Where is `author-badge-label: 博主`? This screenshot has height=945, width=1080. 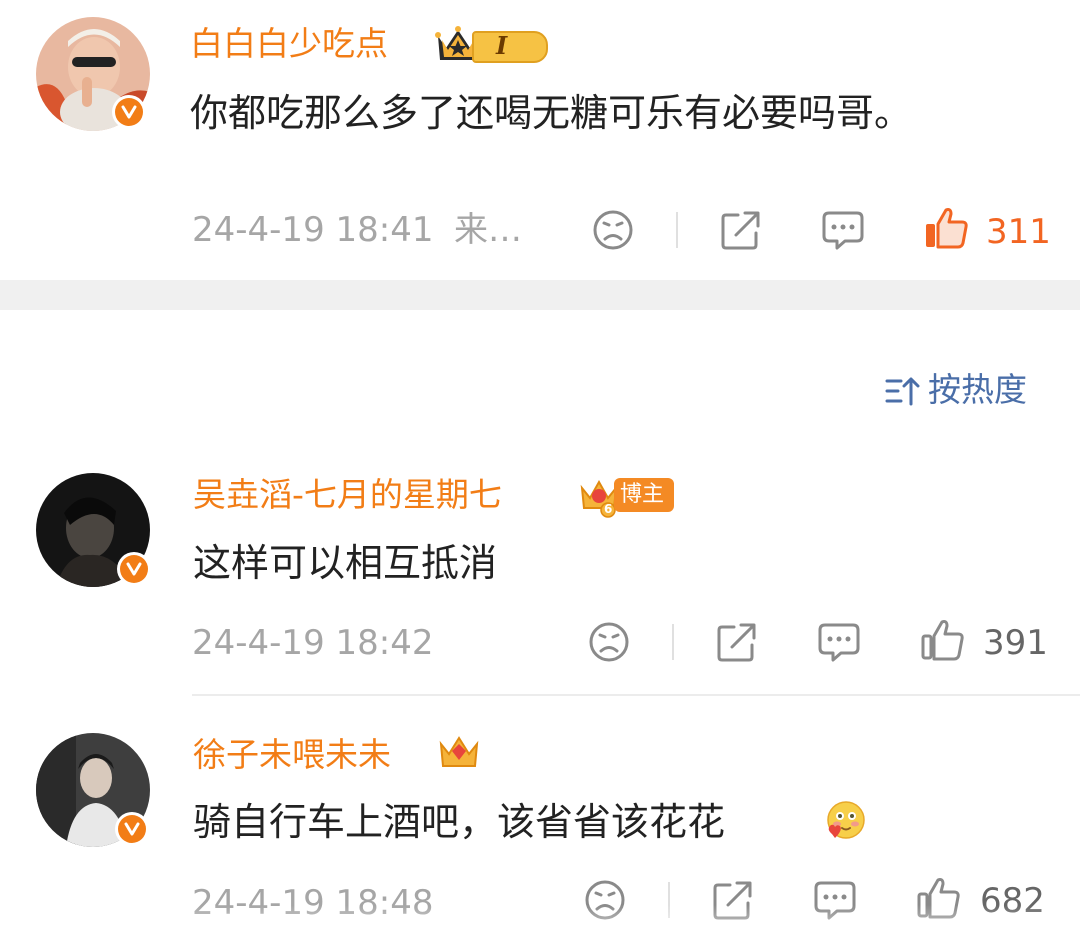
author-badge-label: 博主 is located at coordinates (642, 494).